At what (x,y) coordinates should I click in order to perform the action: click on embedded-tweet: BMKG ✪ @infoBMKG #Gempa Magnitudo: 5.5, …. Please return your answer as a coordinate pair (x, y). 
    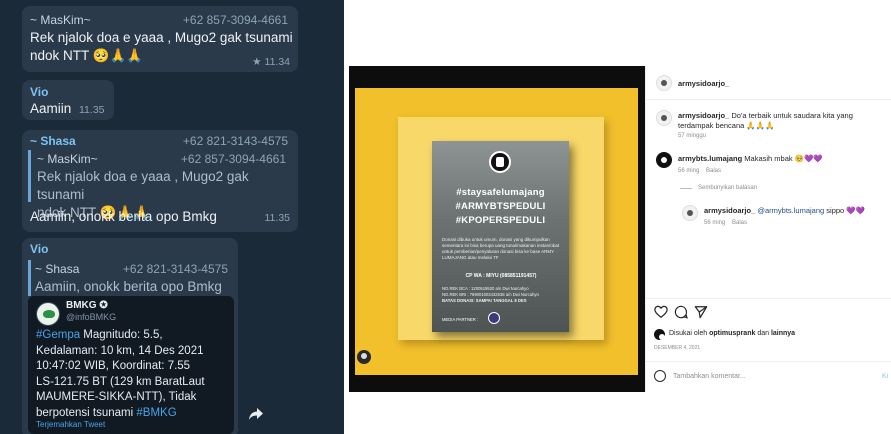
    Looking at the image, I should click on (131, 365).